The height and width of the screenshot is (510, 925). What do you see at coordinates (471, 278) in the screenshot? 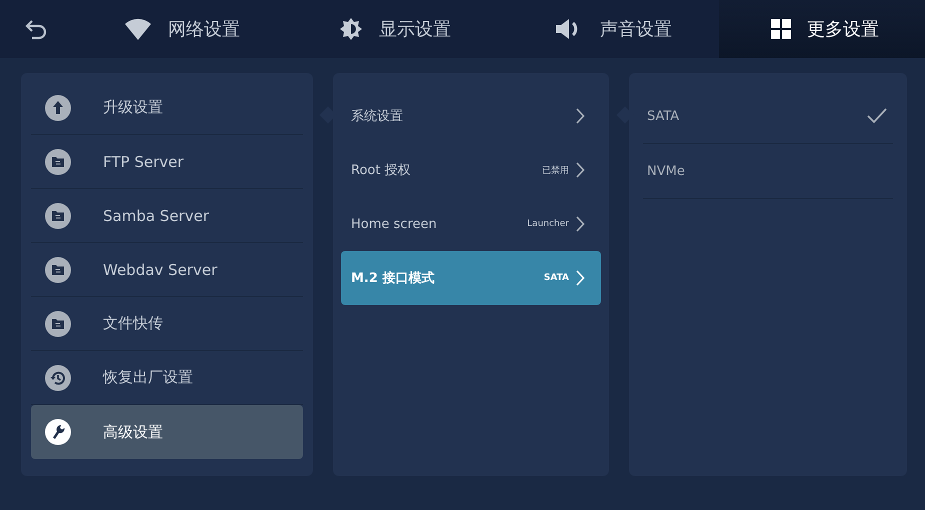
I see `settings-item: M.2 接口模式 SATA` at bounding box center [471, 278].